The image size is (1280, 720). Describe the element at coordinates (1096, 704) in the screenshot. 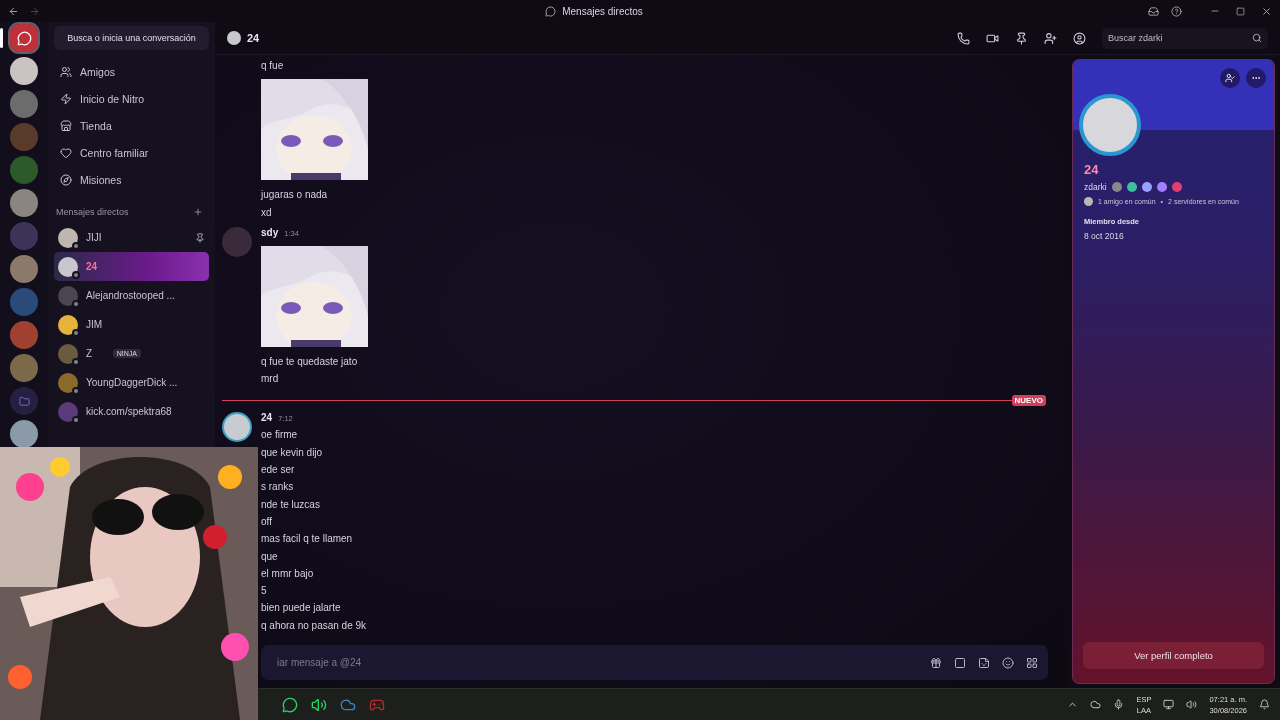

I see `cloud-icon` at that location.